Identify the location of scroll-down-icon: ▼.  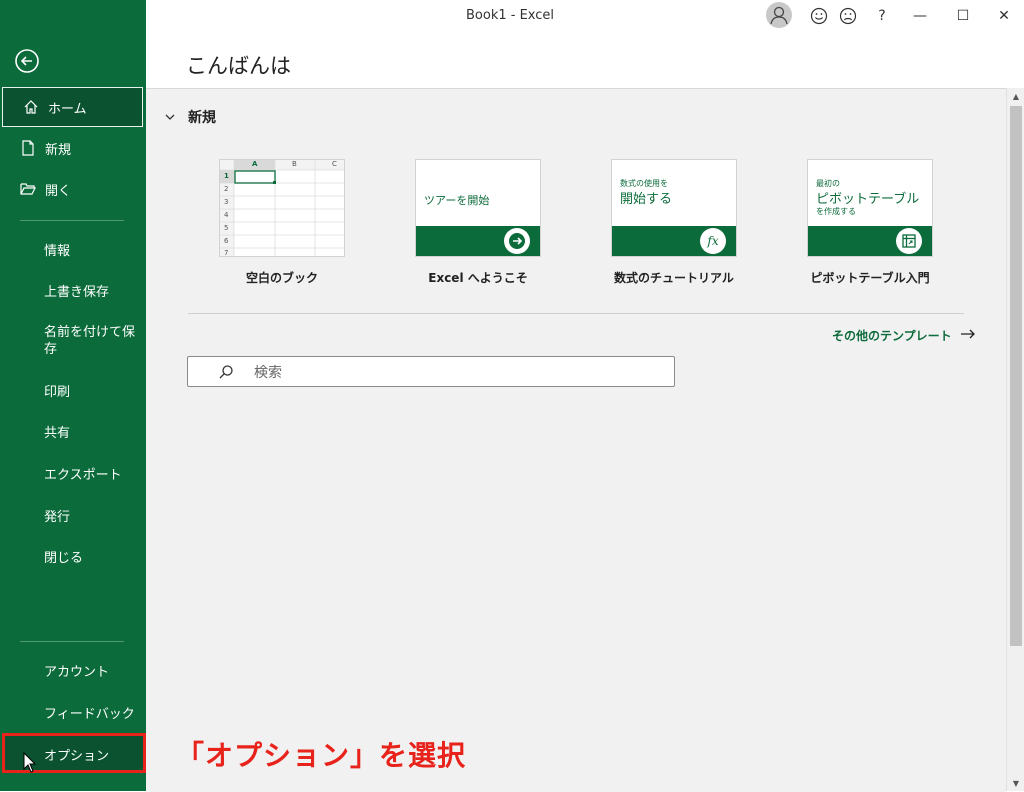
(1015, 783).